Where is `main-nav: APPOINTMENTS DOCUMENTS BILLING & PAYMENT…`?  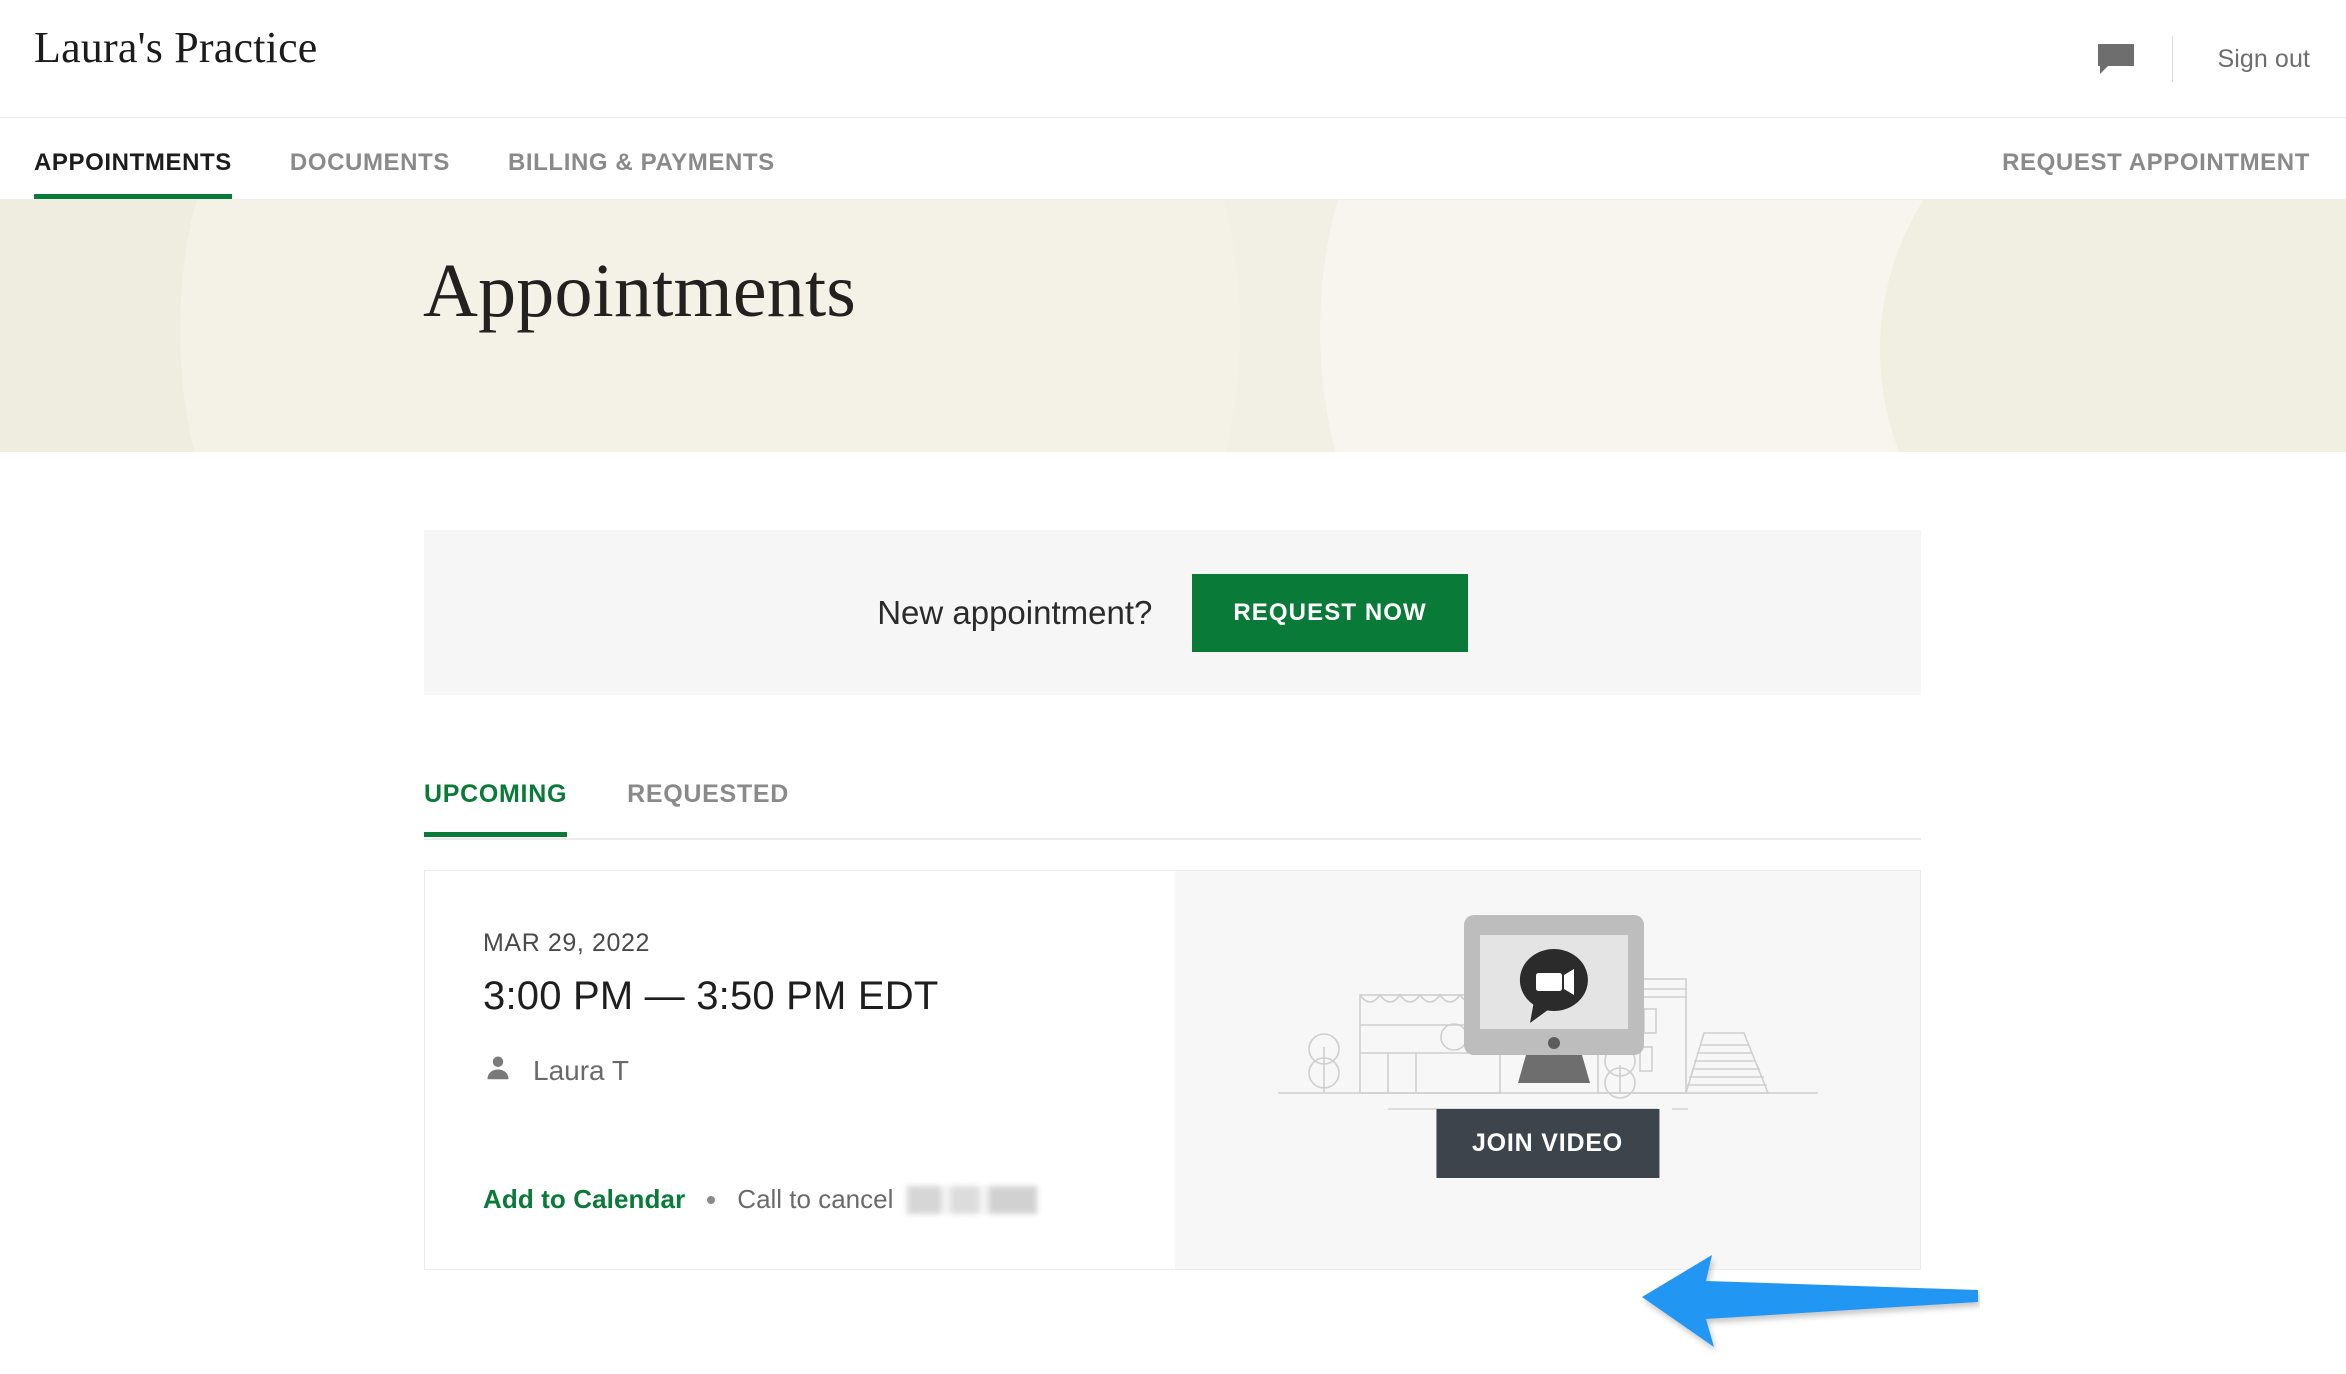 main-nav: APPOINTMENTS DOCUMENTS BILLING & PAYMENT… is located at coordinates (1173, 159).